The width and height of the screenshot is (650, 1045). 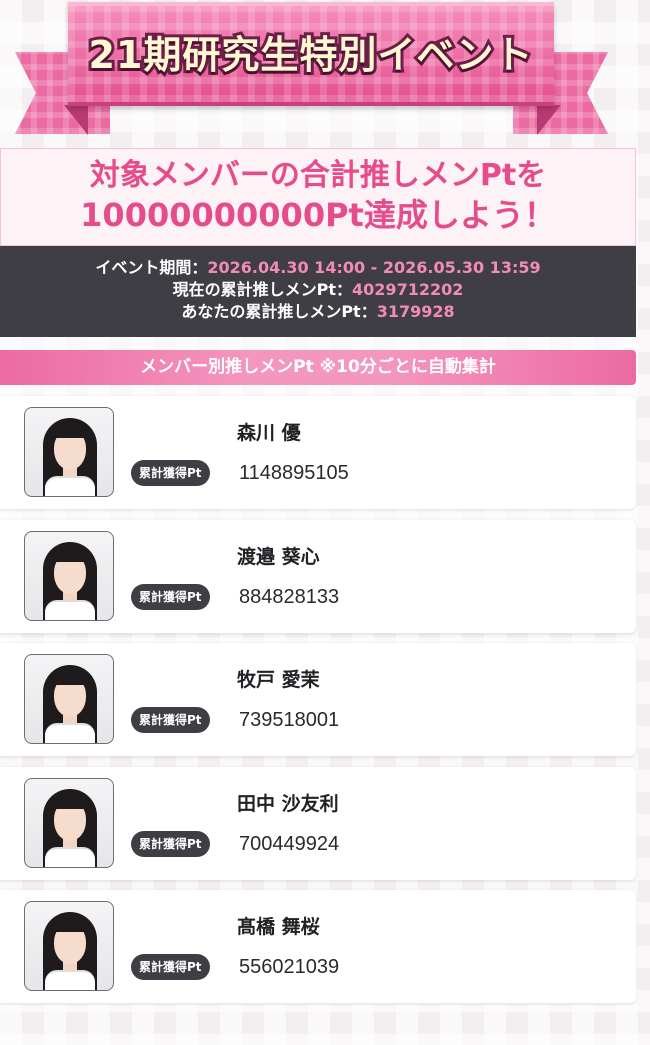 I want to click on current-total-label: 現在の累計推しメンPt：, so click(x=262, y=289).